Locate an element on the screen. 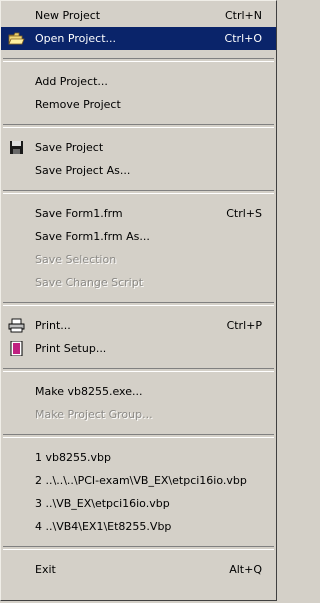  menu-item-label: 1 vb8255.vbp is located at coordinates (73, 457).